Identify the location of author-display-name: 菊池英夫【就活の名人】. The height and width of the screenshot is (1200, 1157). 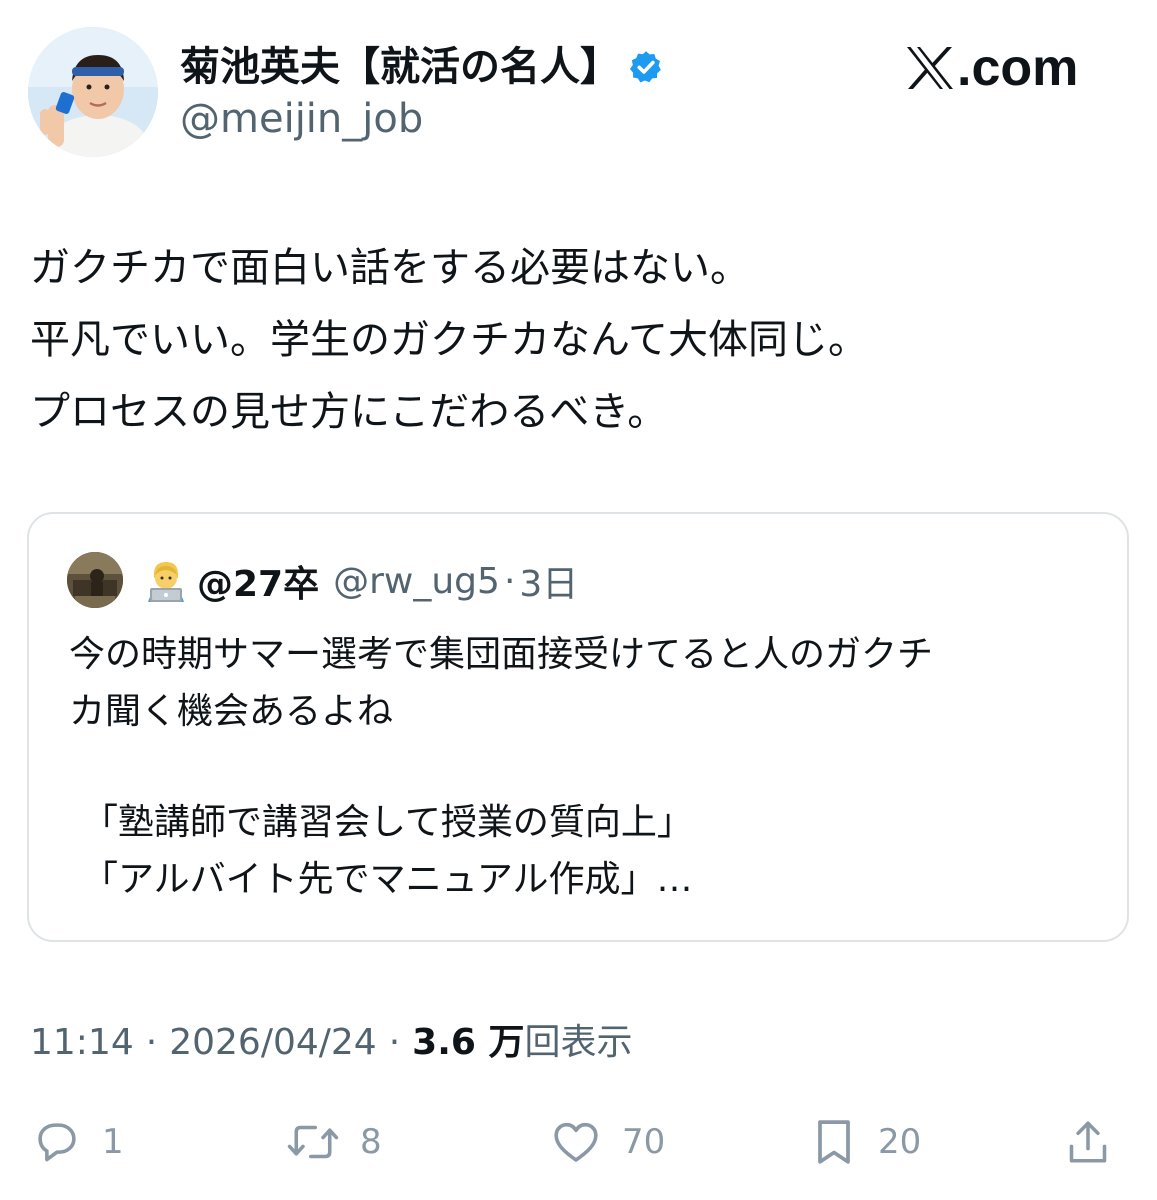
(422, 67).